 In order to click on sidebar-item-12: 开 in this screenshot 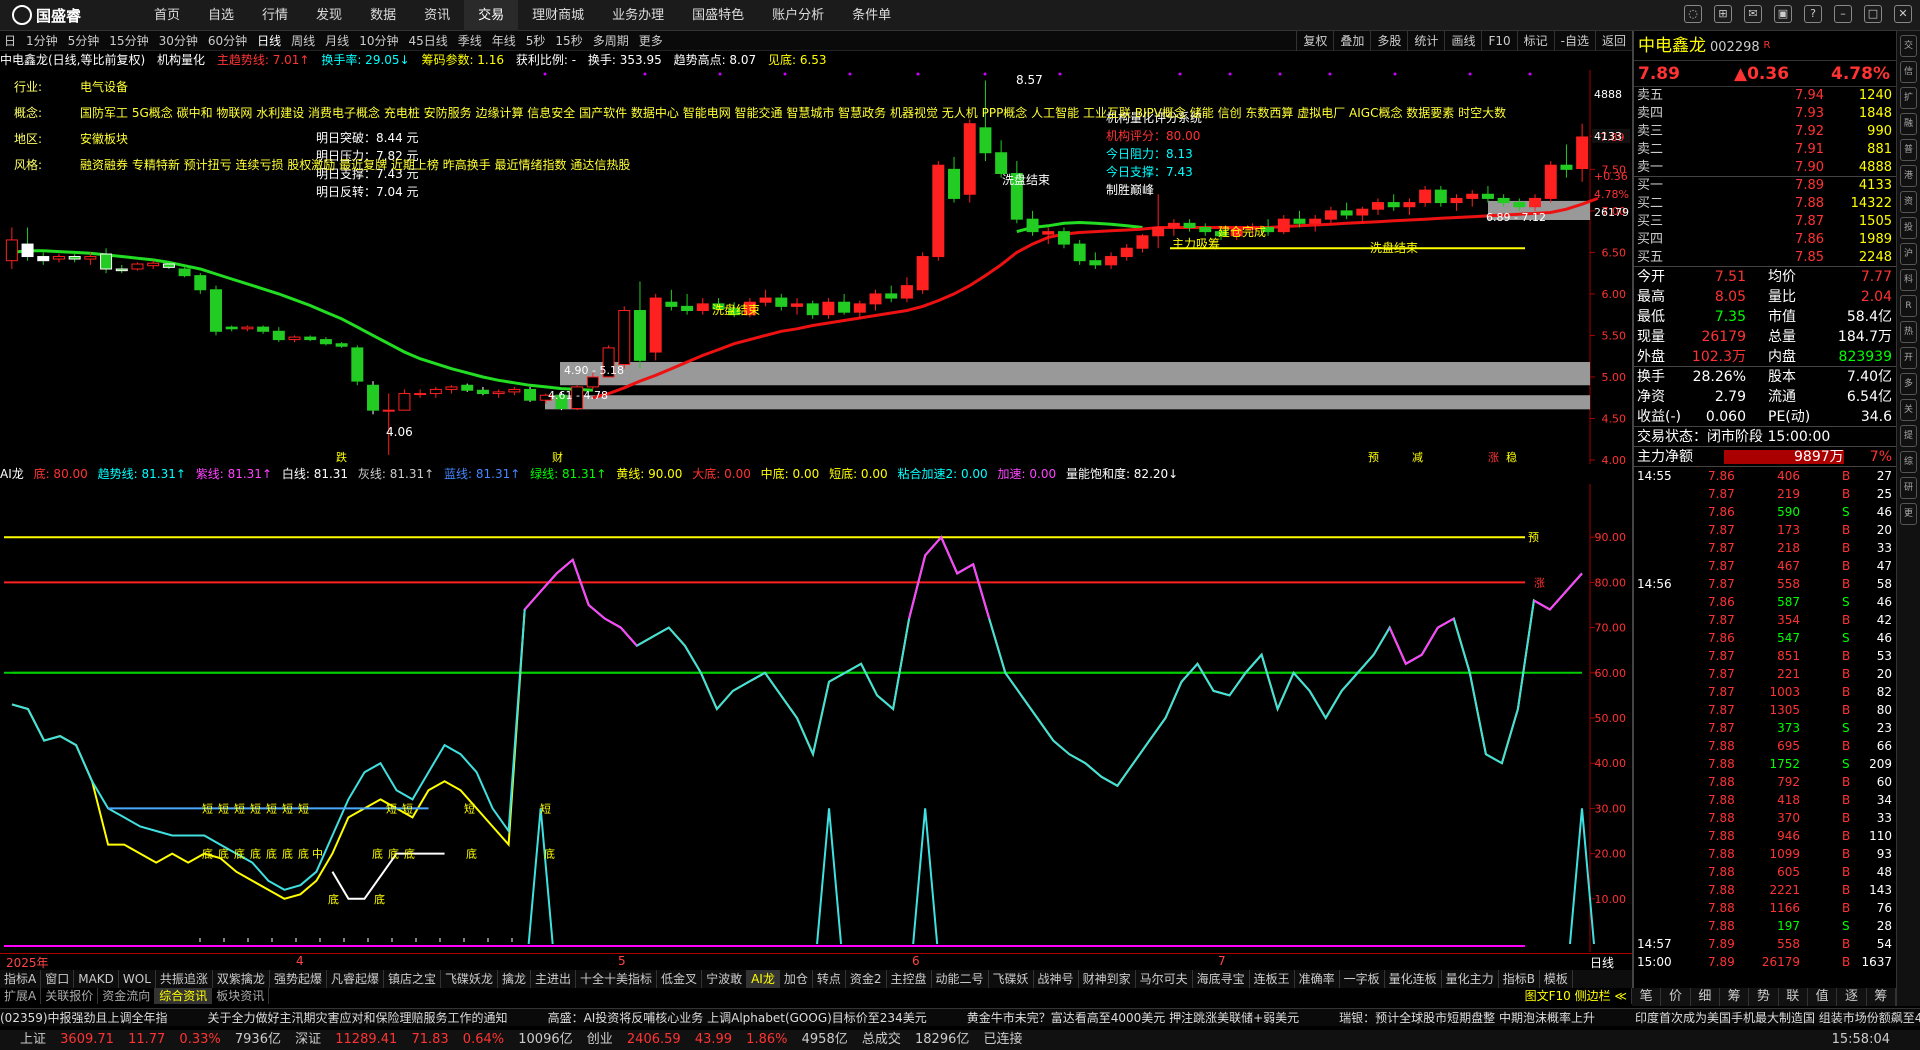, I will do `click(1908, 358)`.